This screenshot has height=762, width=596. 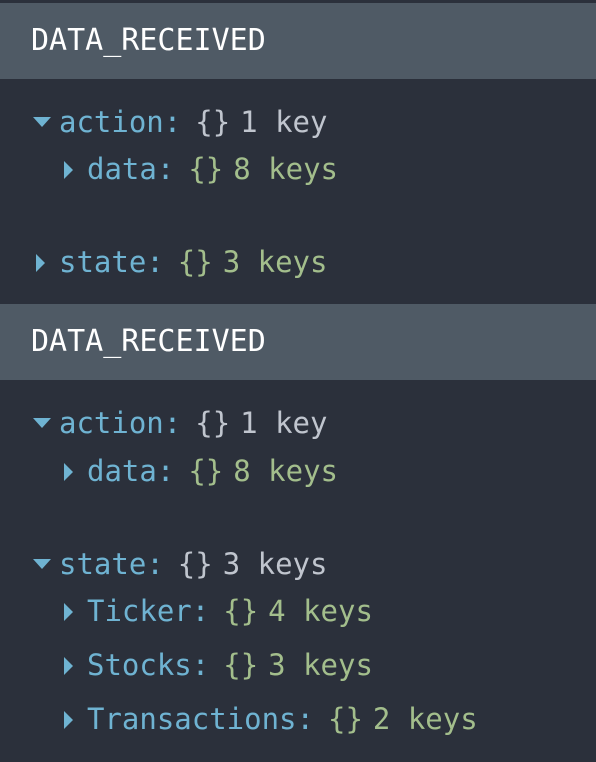 I want to click on tree-node-transactions: Transactions:{} 2 keys, so click(x=268, y=719).